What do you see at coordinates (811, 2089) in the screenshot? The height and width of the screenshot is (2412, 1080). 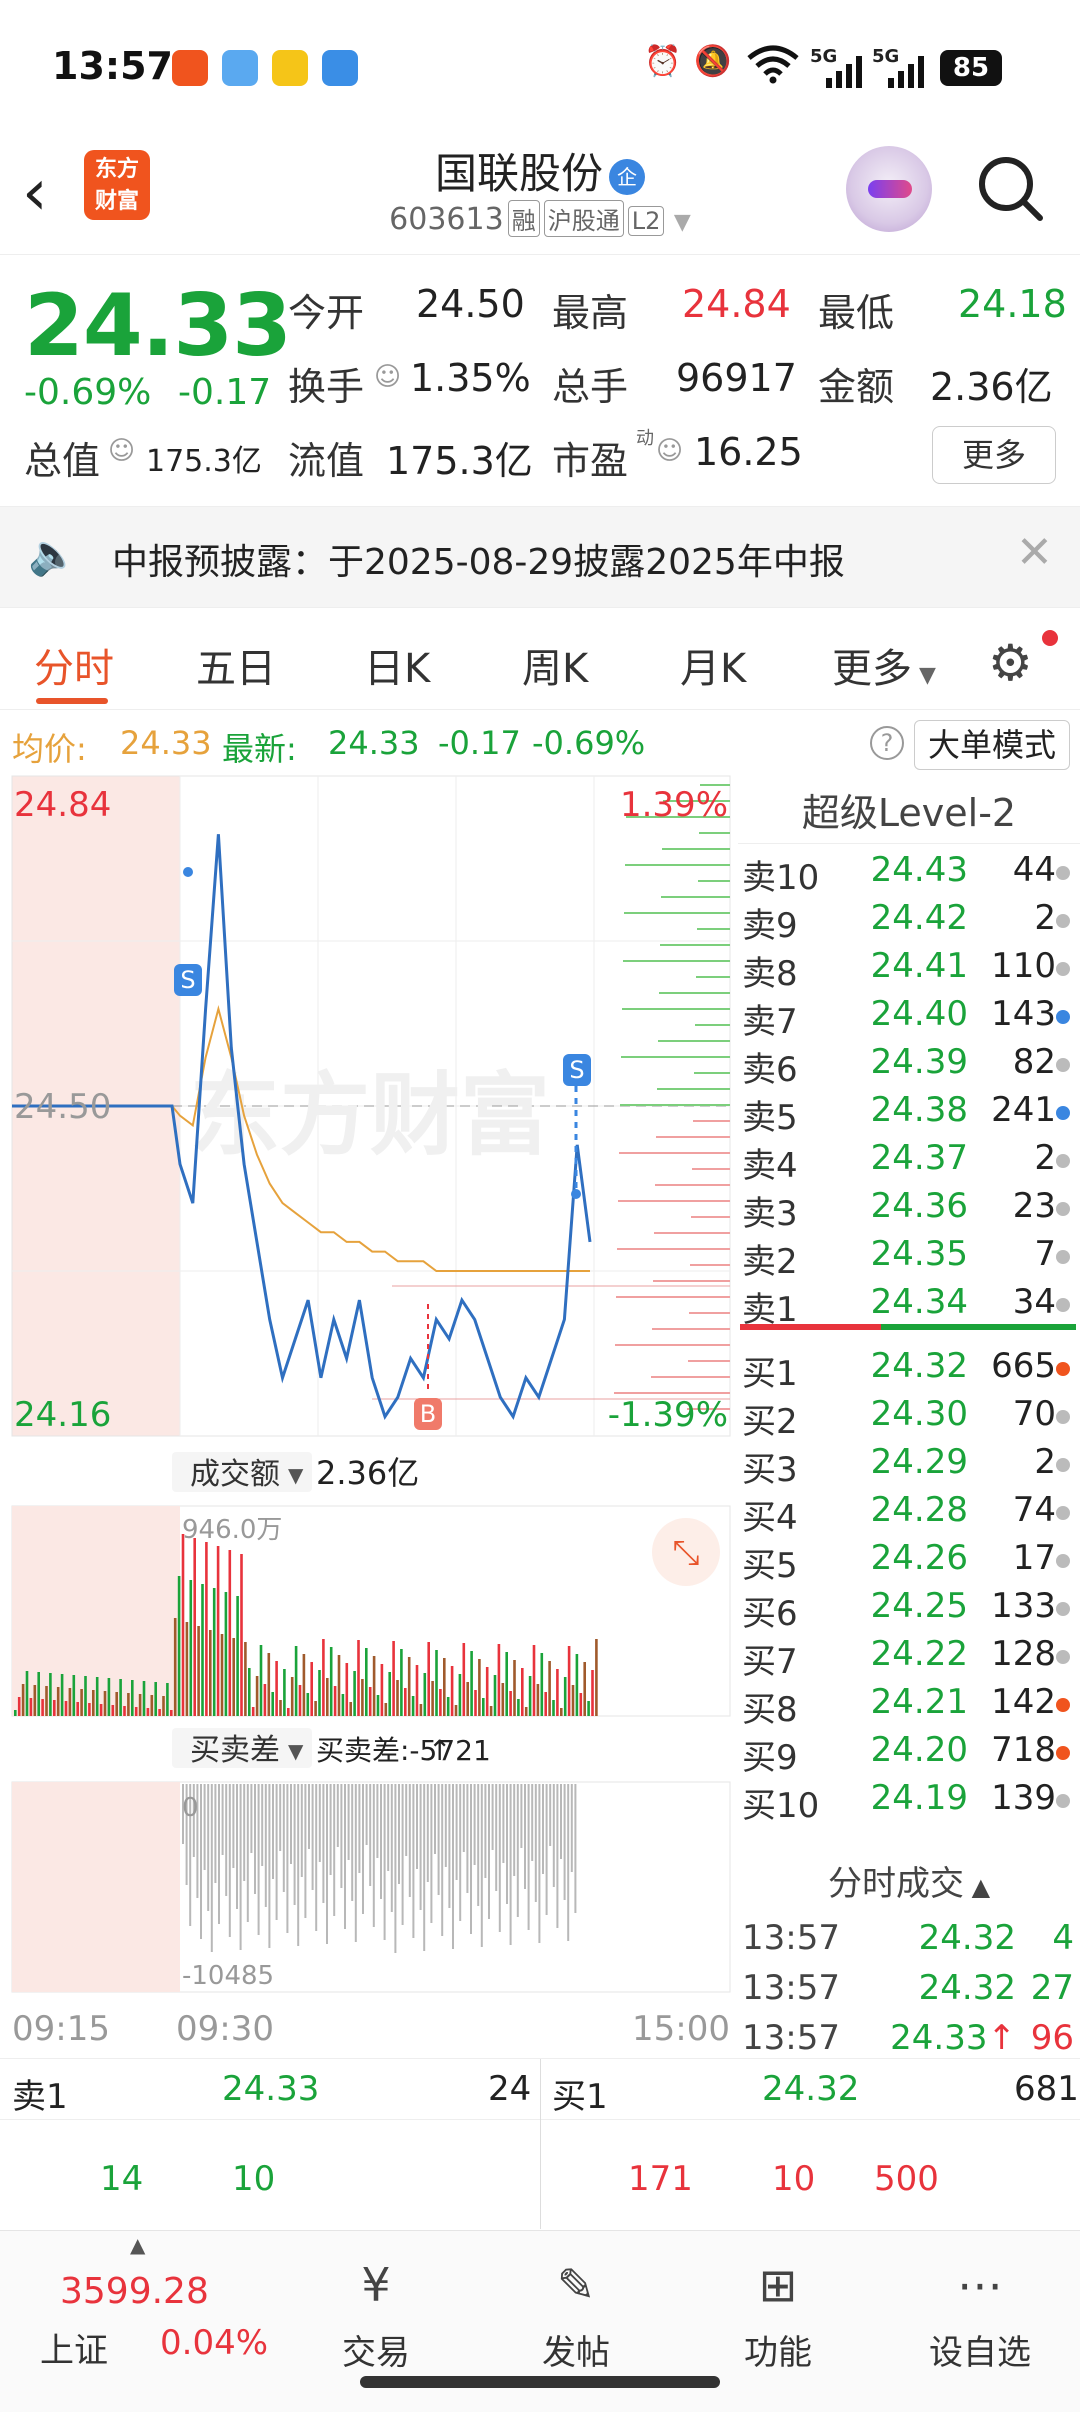 I see `buy1-price: 24.32` at bounding box center [811, 2089].